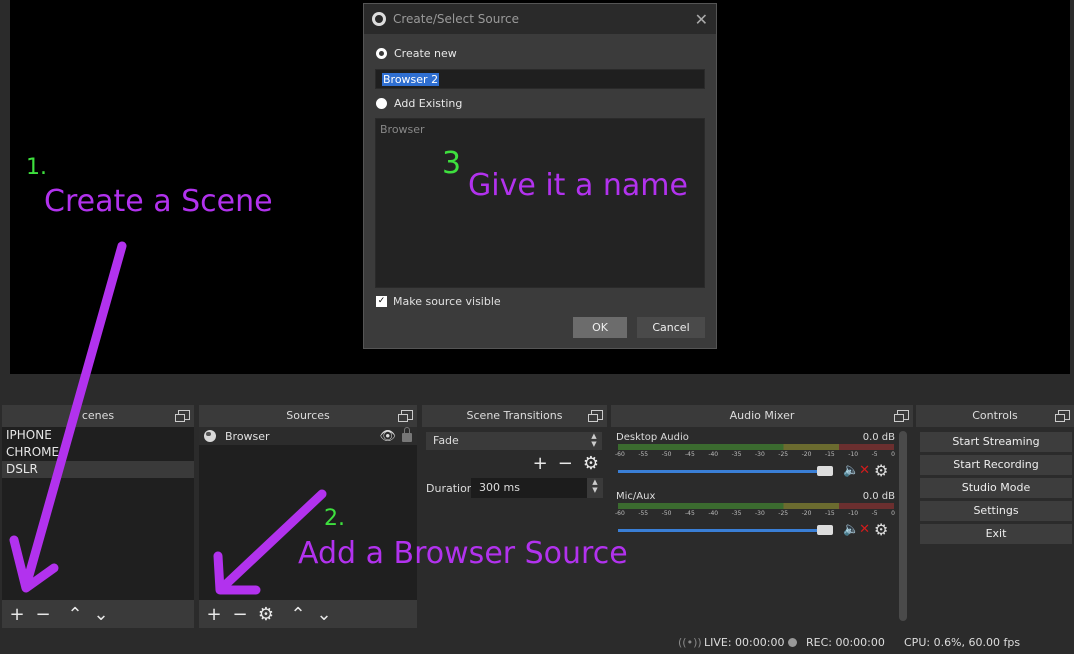 The image size is (1074, 654). I want to click on add-source-button: +, so click(214, 614).